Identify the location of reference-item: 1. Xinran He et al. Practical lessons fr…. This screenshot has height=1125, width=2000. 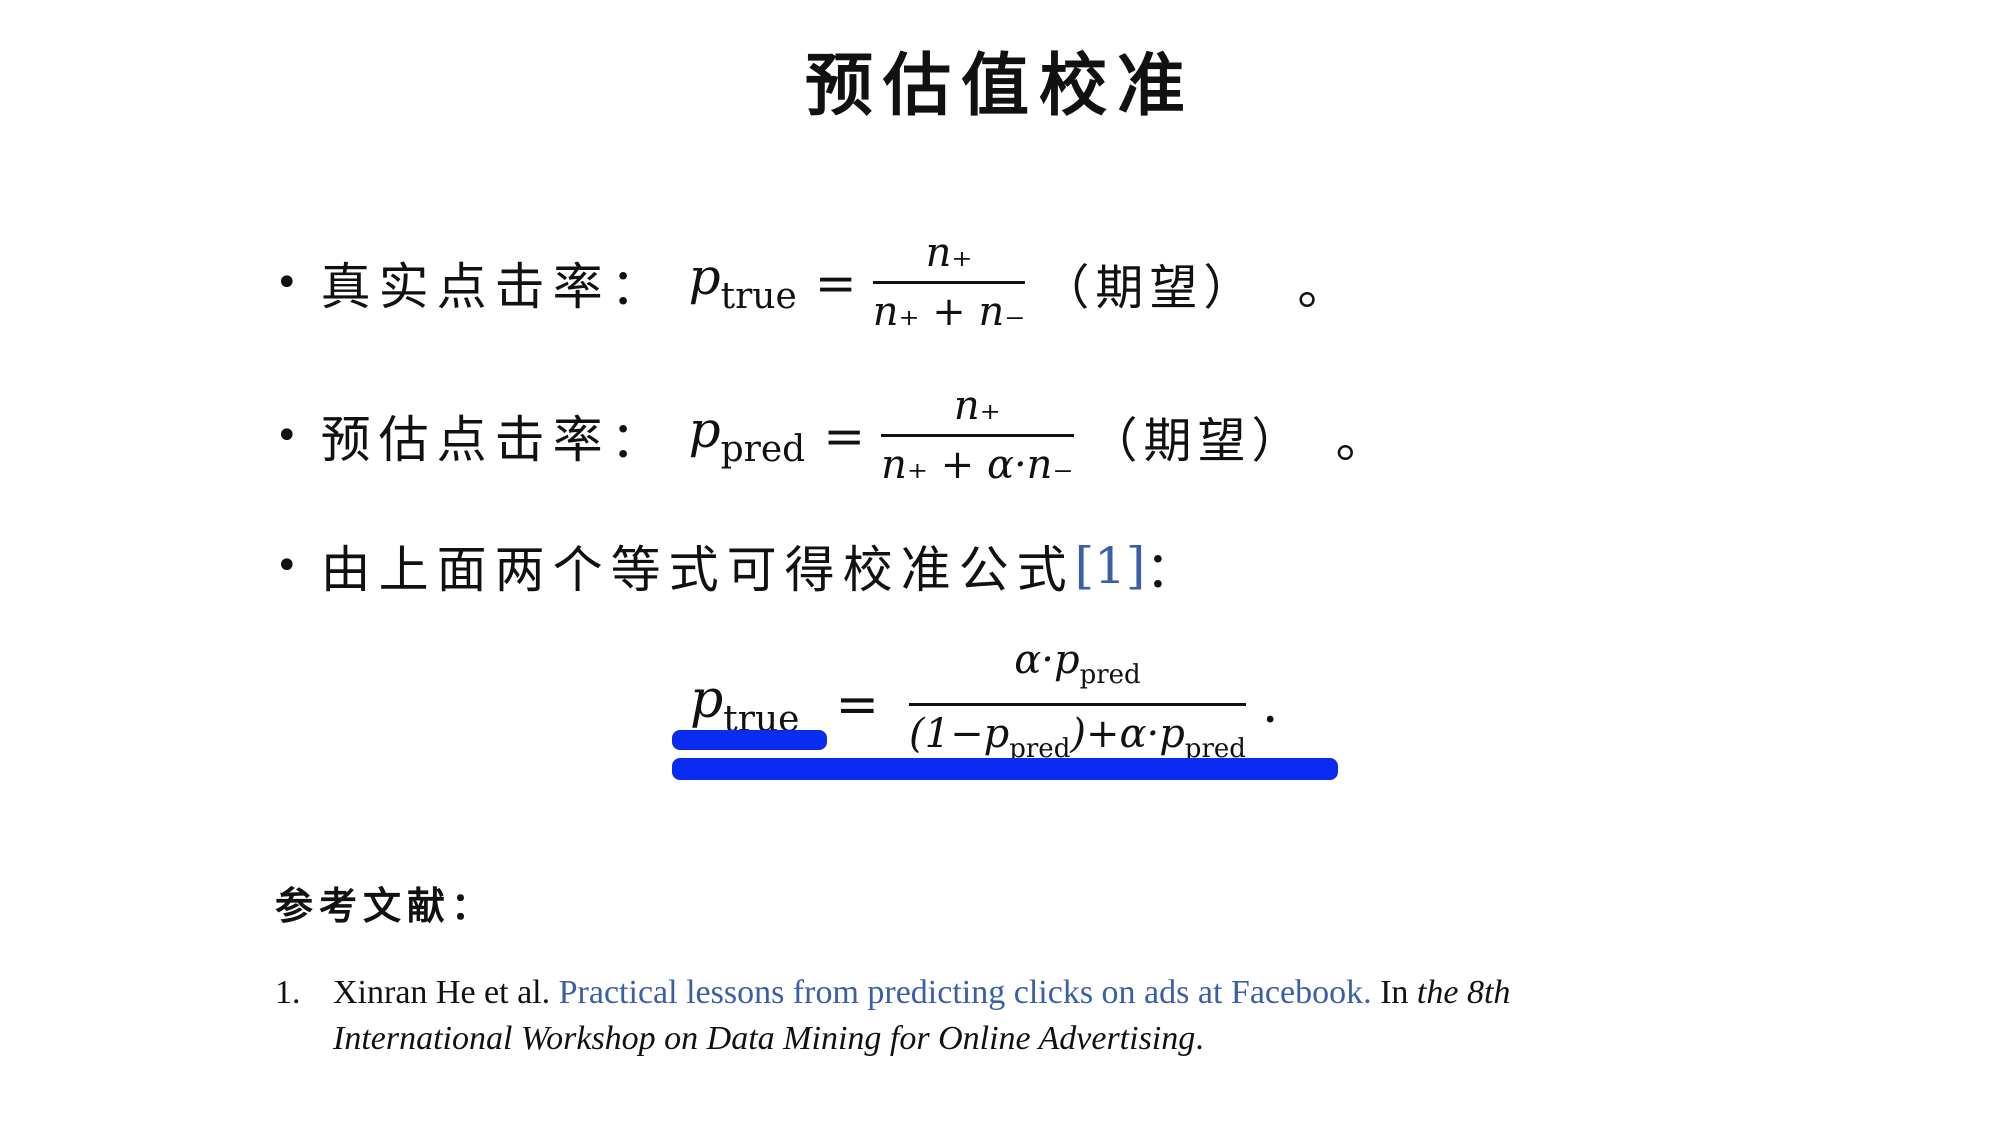
(1000, 1016).